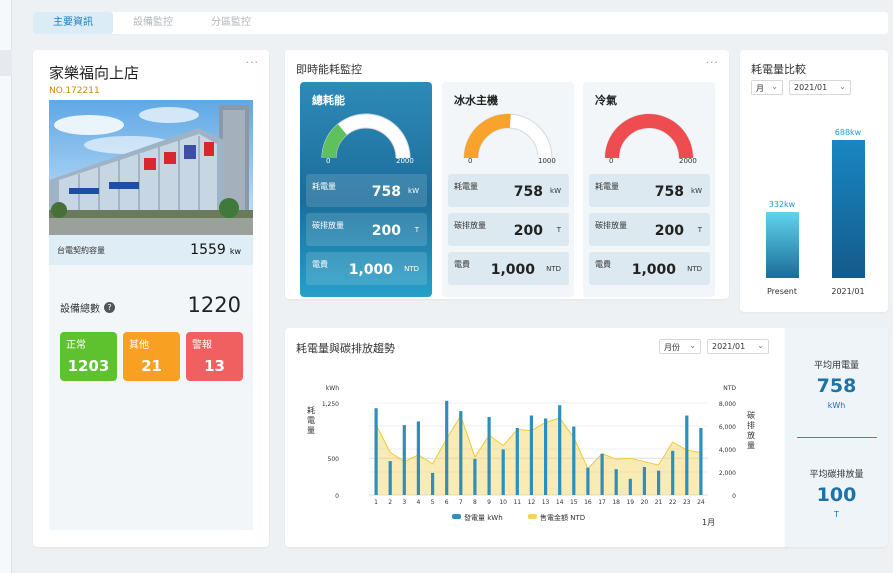  What do you see at coordinates (727, 450) in the screenshot?
I see `y2-tick-label: 4,000` at bounding box center [727, 450].